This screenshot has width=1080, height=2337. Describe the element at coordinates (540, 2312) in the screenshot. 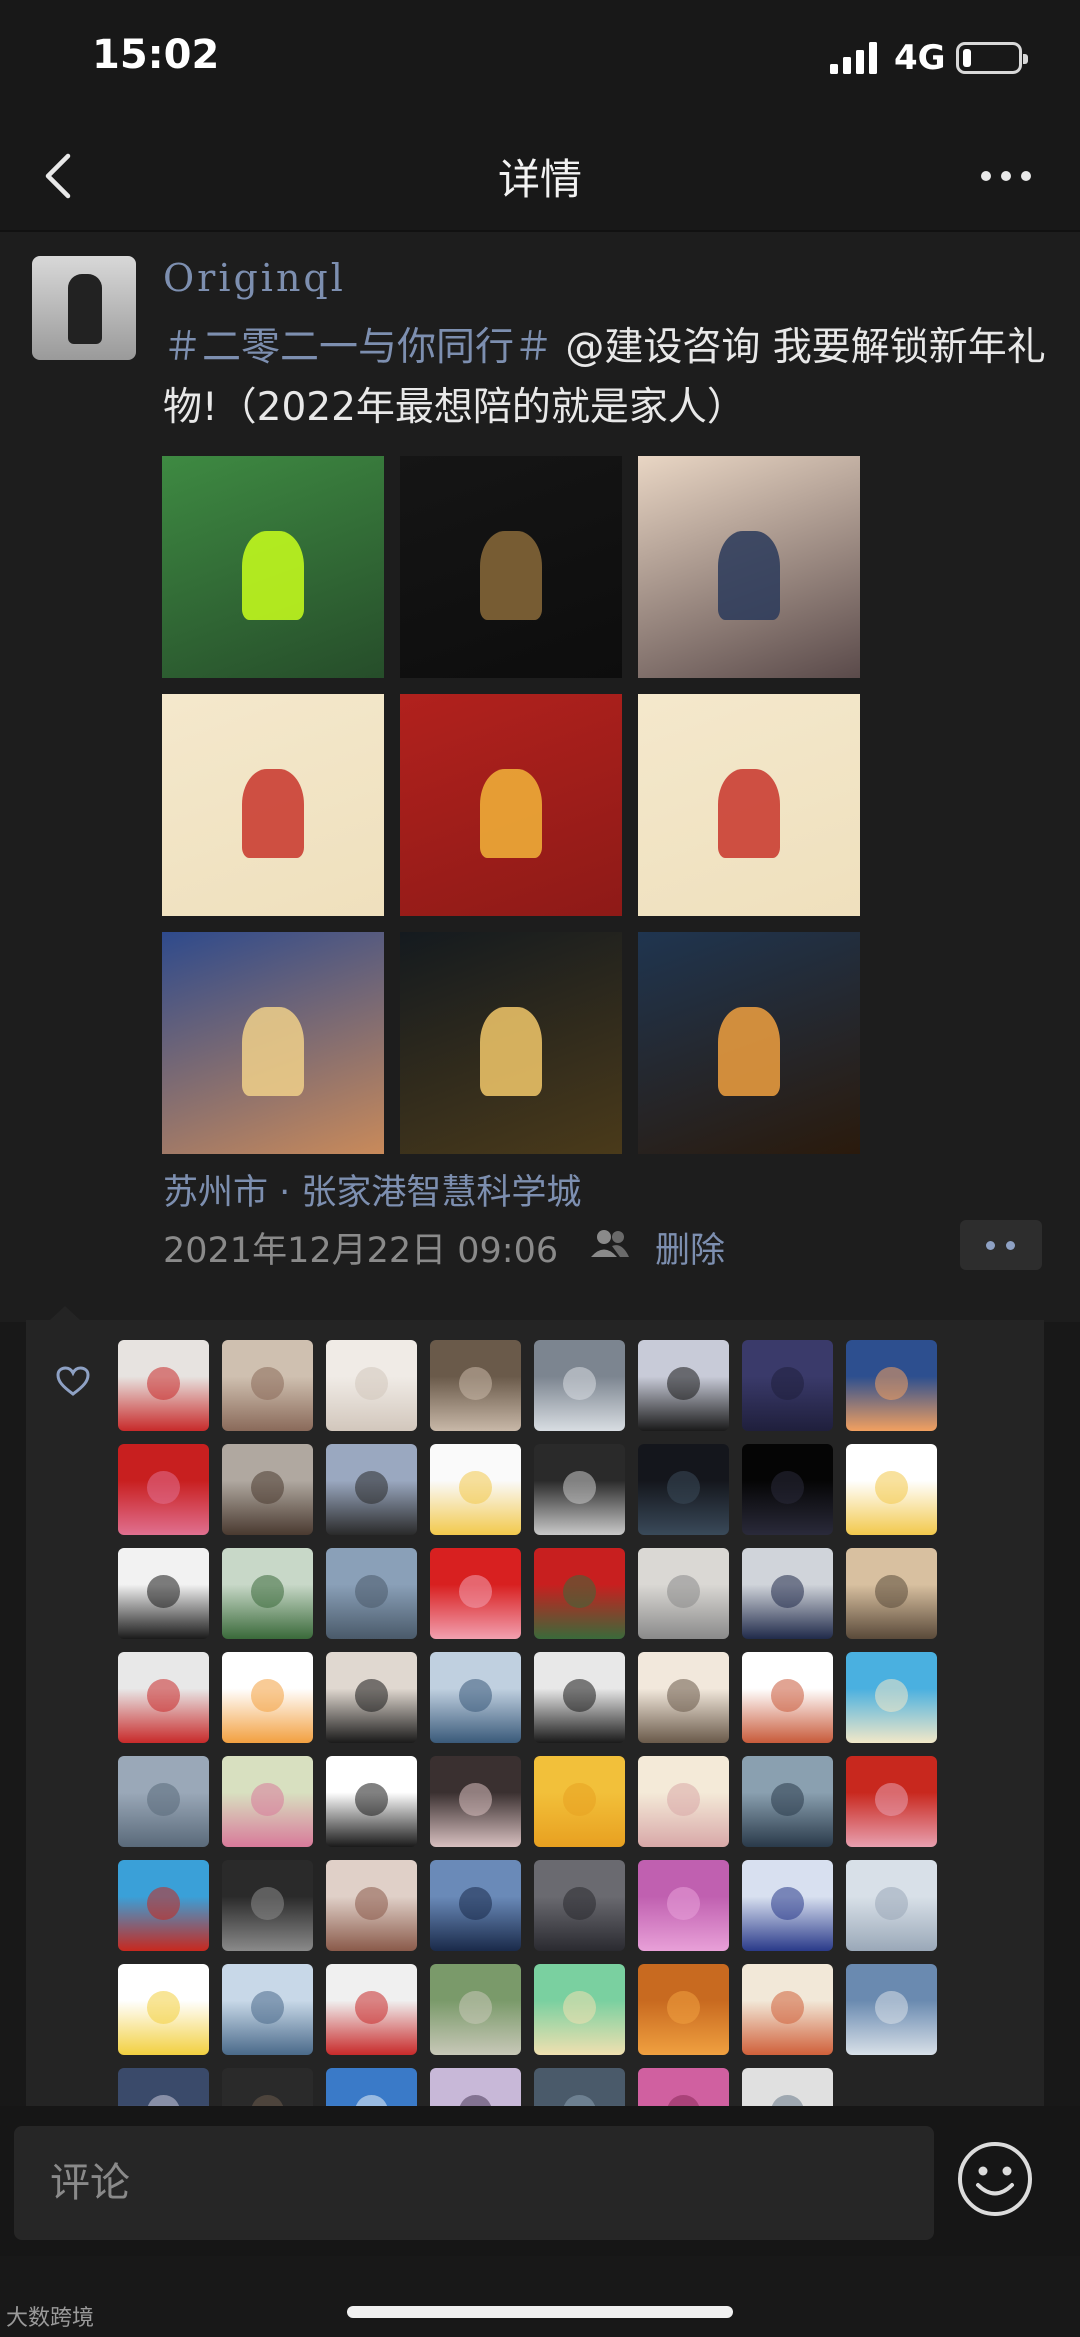

I see `home-indicator` at that location.